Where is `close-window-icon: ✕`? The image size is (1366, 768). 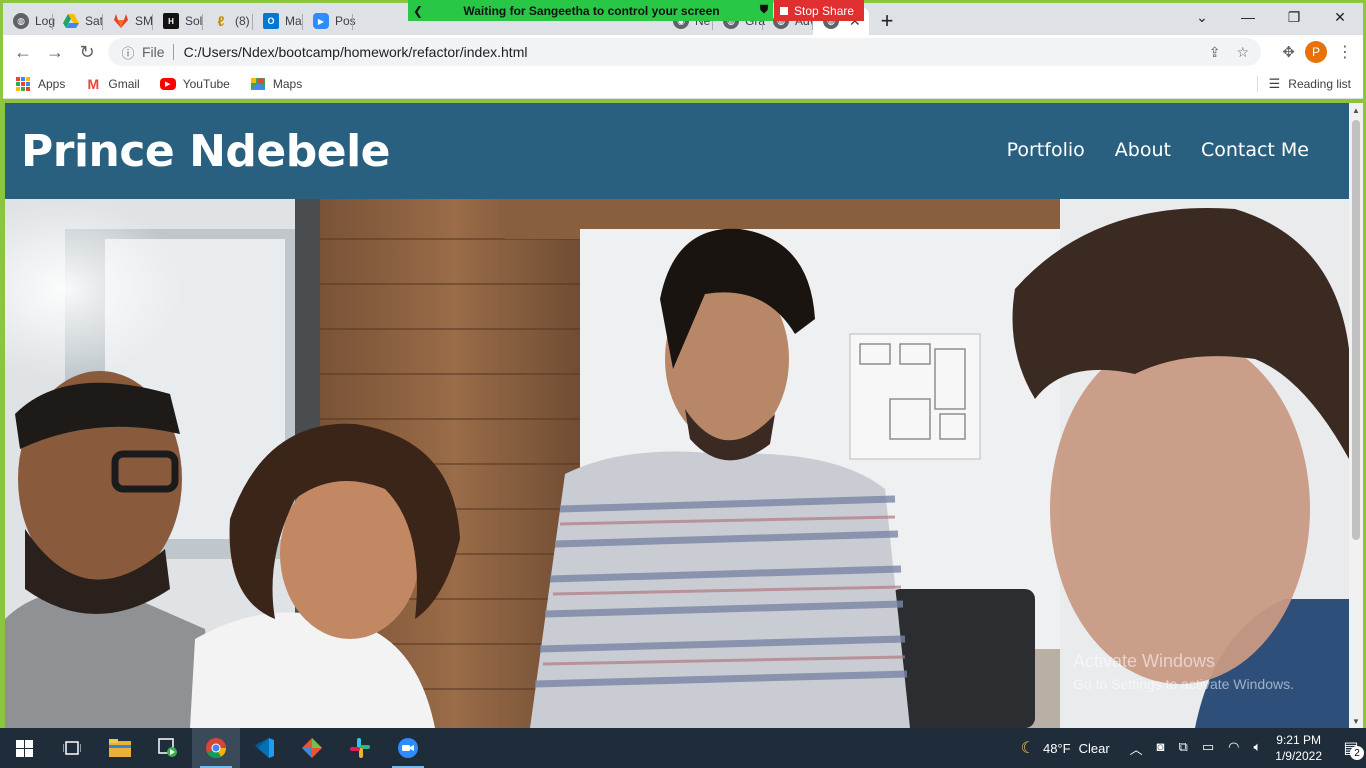 close-window-icon: ✕ is located at coordinates (1340, 17).